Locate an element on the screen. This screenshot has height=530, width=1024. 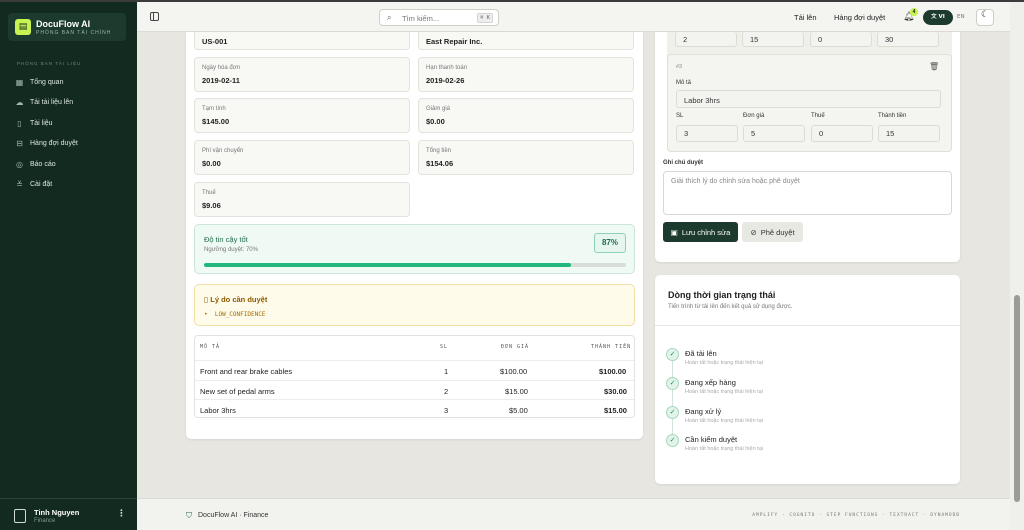
qty-input: 3 is located at coordinates (707, 133).